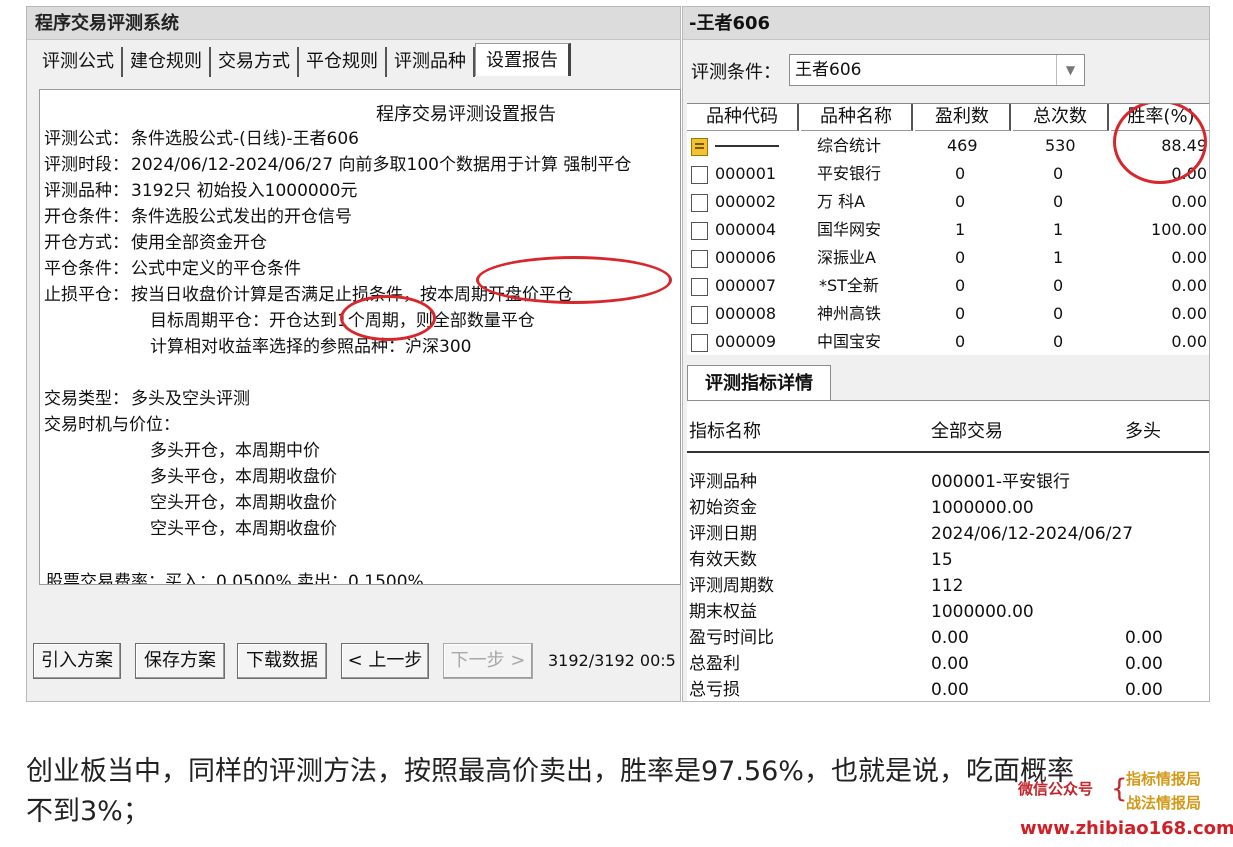  Describe the element at coordinates (1164, 779) in the screenshot. I see `watermark-brand: 指标情报局` at that location.